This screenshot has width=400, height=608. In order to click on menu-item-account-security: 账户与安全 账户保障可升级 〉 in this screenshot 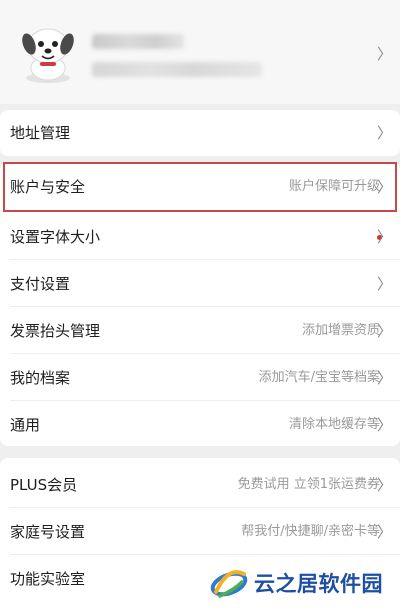, I will do `click(200, 187)`.